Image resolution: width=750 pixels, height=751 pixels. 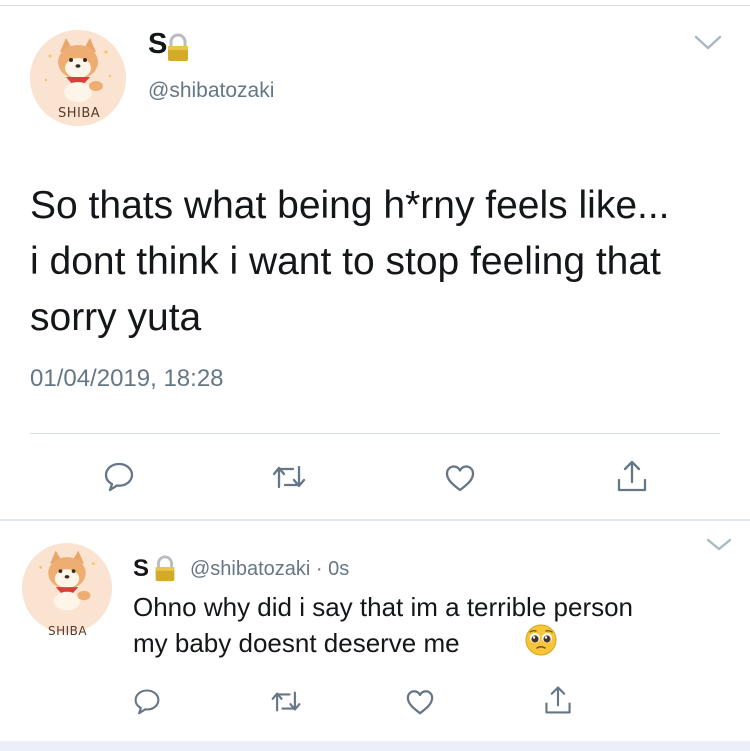 I want to click on top-divider, so click(x=375, y=5).